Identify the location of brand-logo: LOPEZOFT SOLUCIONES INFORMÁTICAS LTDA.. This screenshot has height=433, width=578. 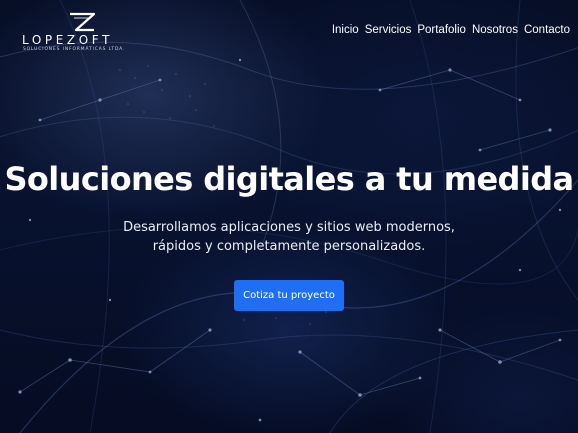
(86, 33).